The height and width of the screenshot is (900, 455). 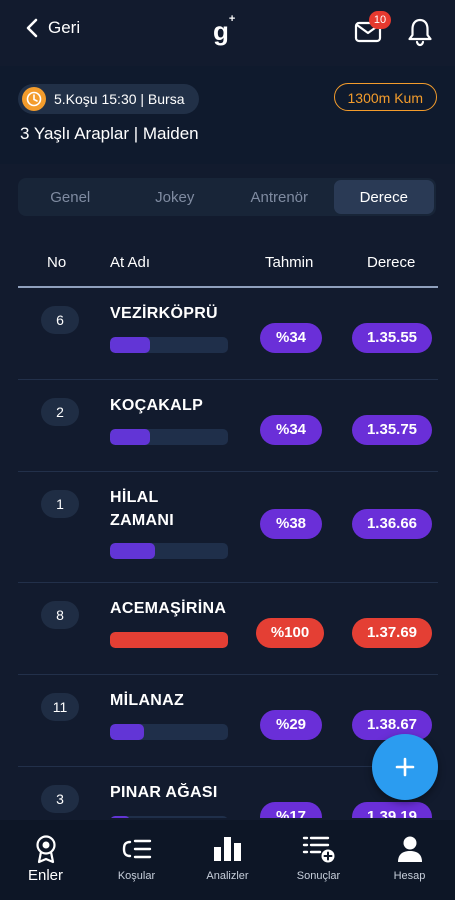 What do you see at coordinates (385, 97) in the screenshot?
I see `track-surface-badge: 1300m Kum` at bounding box center [385, 97].